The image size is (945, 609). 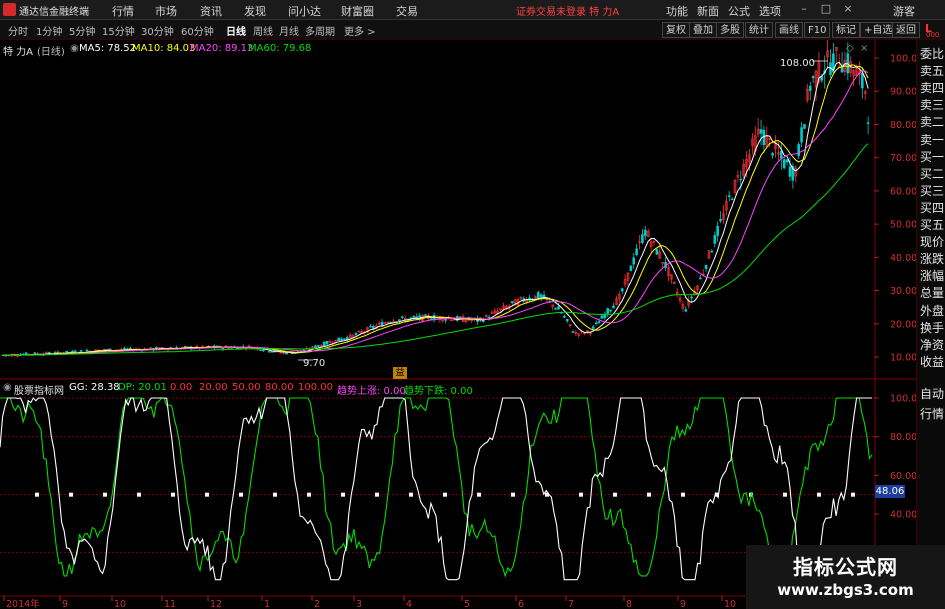 What do you see at coordinates (123, 11) in the screenshot?
I see `menu-item-market-quotes: 行情` at bounding box center [123, 11].